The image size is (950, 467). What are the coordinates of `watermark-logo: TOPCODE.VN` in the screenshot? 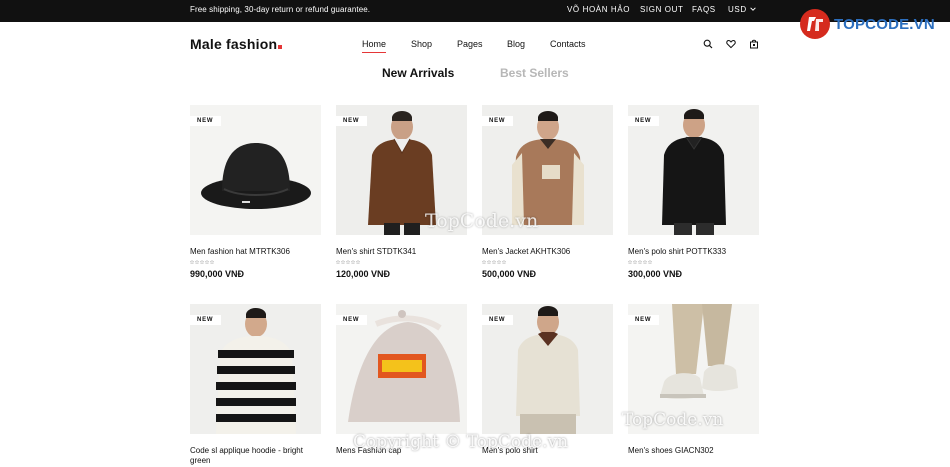 It's located at (867, 24).